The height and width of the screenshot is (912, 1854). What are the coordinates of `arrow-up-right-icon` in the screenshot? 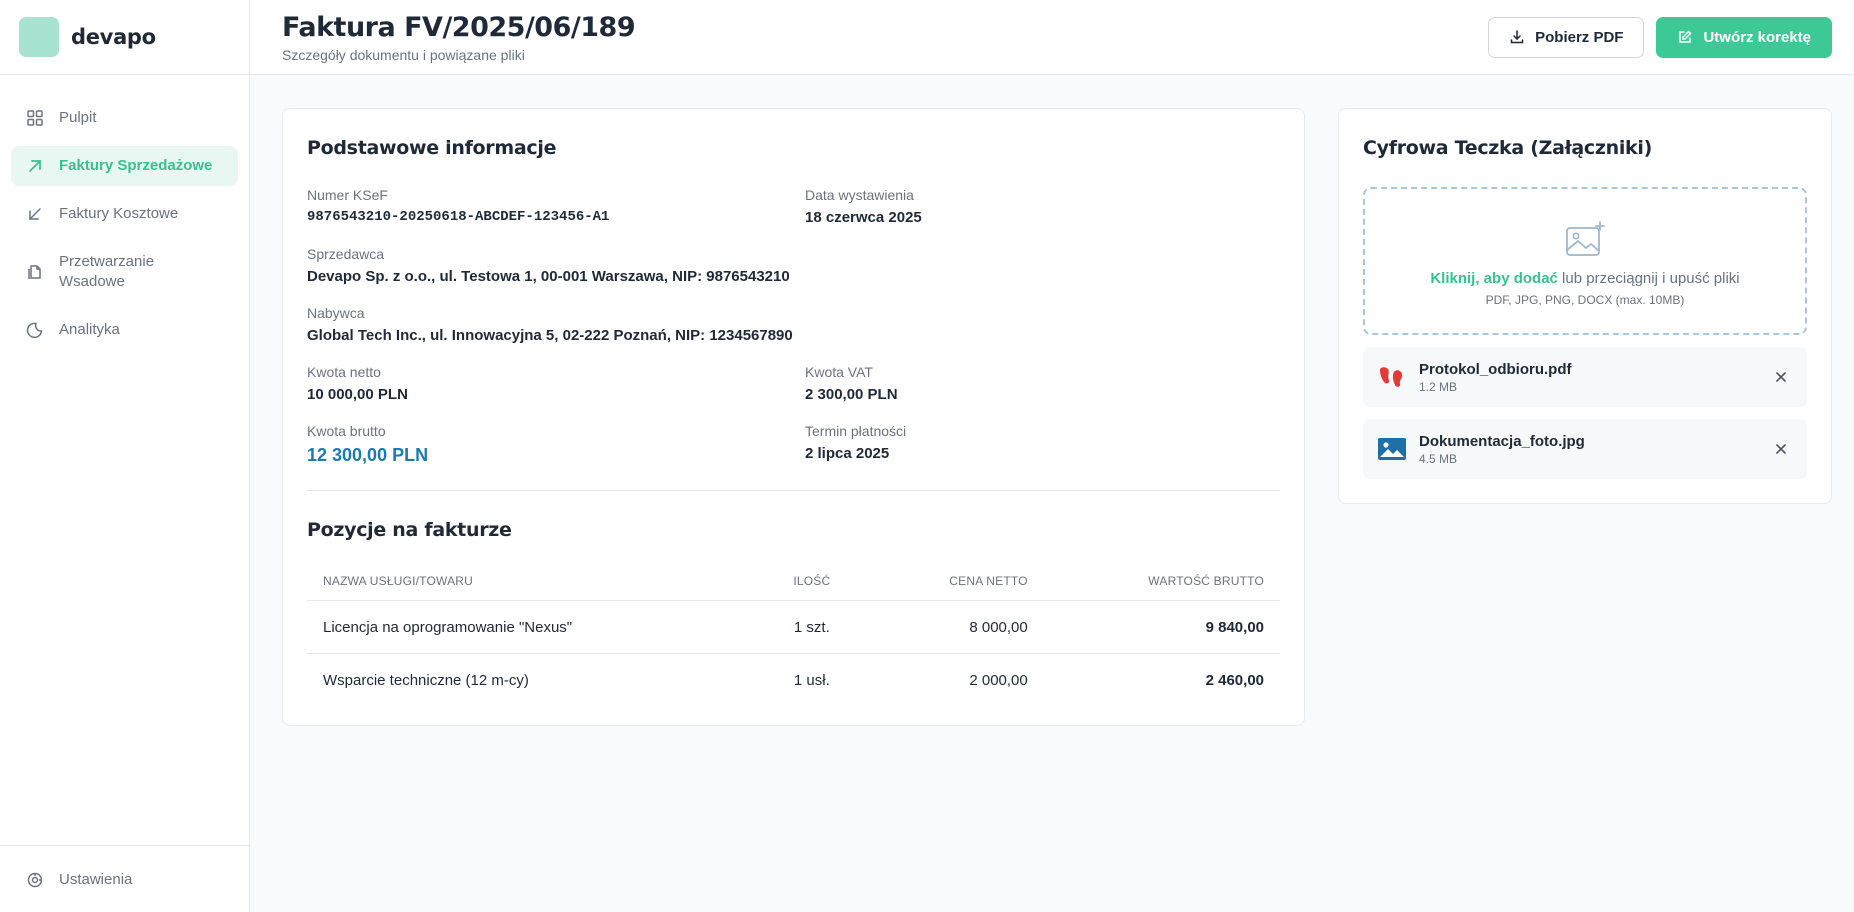 It's located at (35, 166).